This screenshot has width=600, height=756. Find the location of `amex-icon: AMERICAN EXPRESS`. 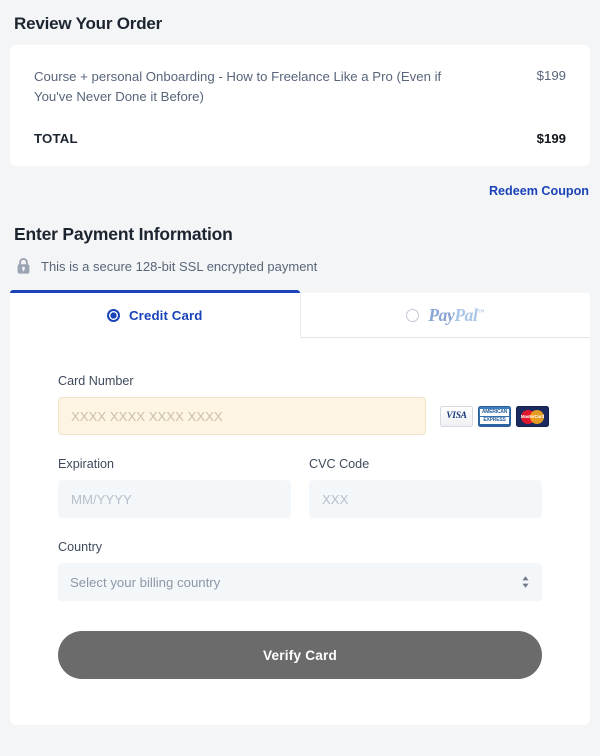

amex-icon: AMERICAN EXPRESS is located at coordinates (494, 416).